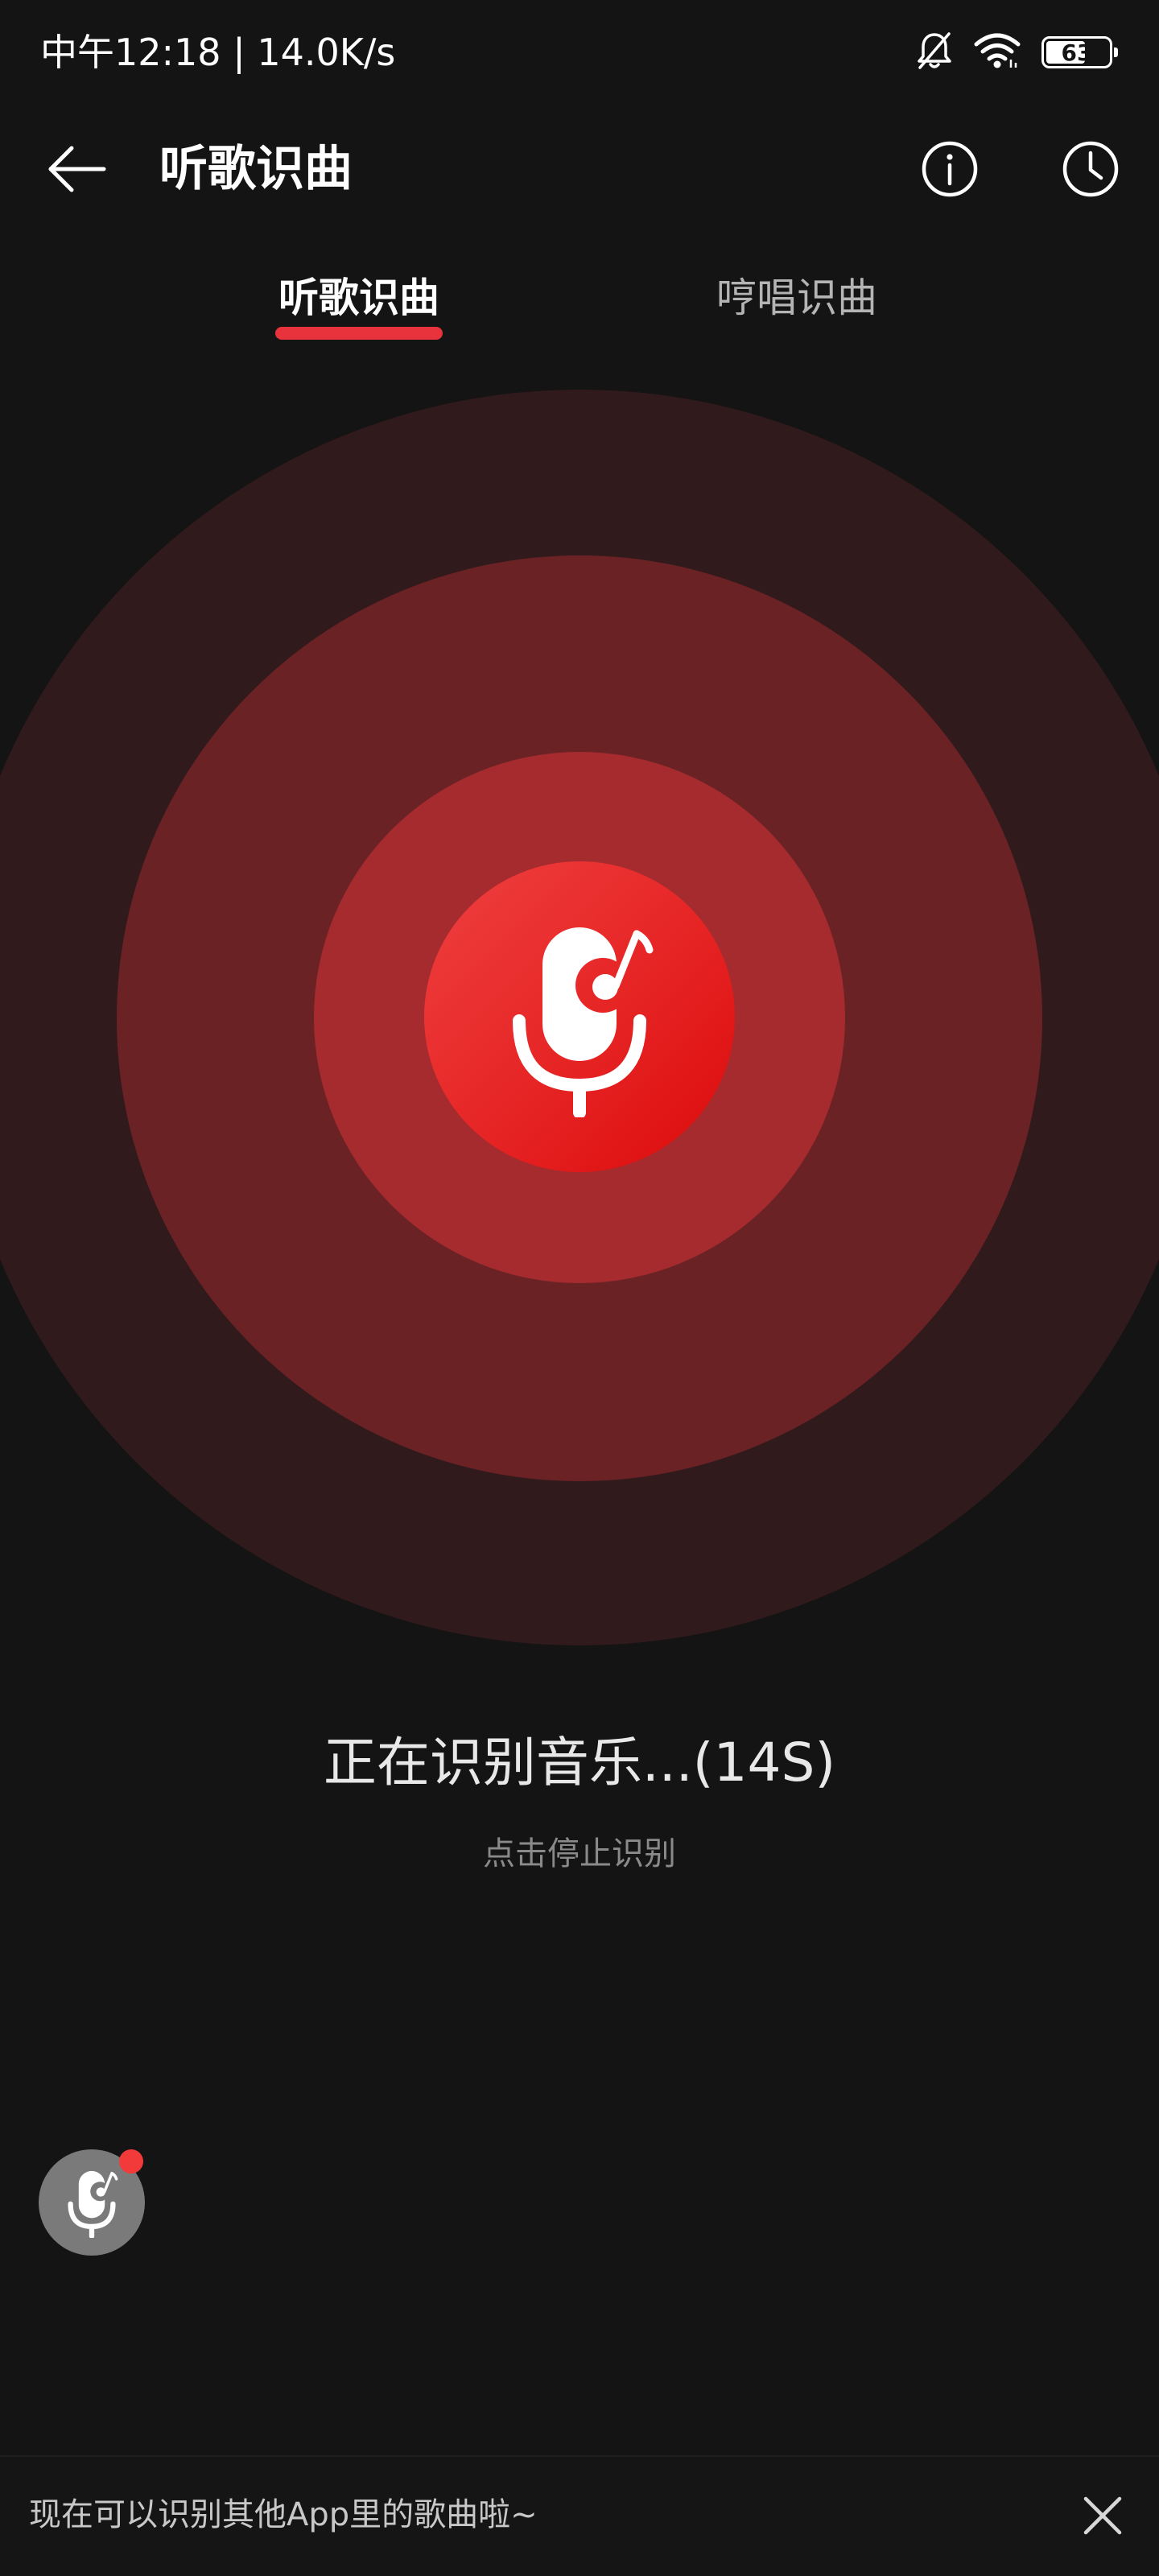 The height and width of the screenshot is (2576, 1159). What do you see at coordinates (934, 53) in the screenshot?
I see `mute-icon` at bounding box center [934, 53].